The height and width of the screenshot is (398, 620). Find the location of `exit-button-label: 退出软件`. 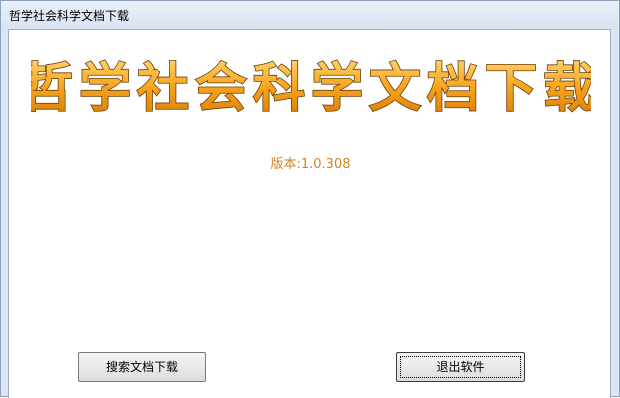

exit-button-label: 退出软件 is located at coordinates (460, 367).